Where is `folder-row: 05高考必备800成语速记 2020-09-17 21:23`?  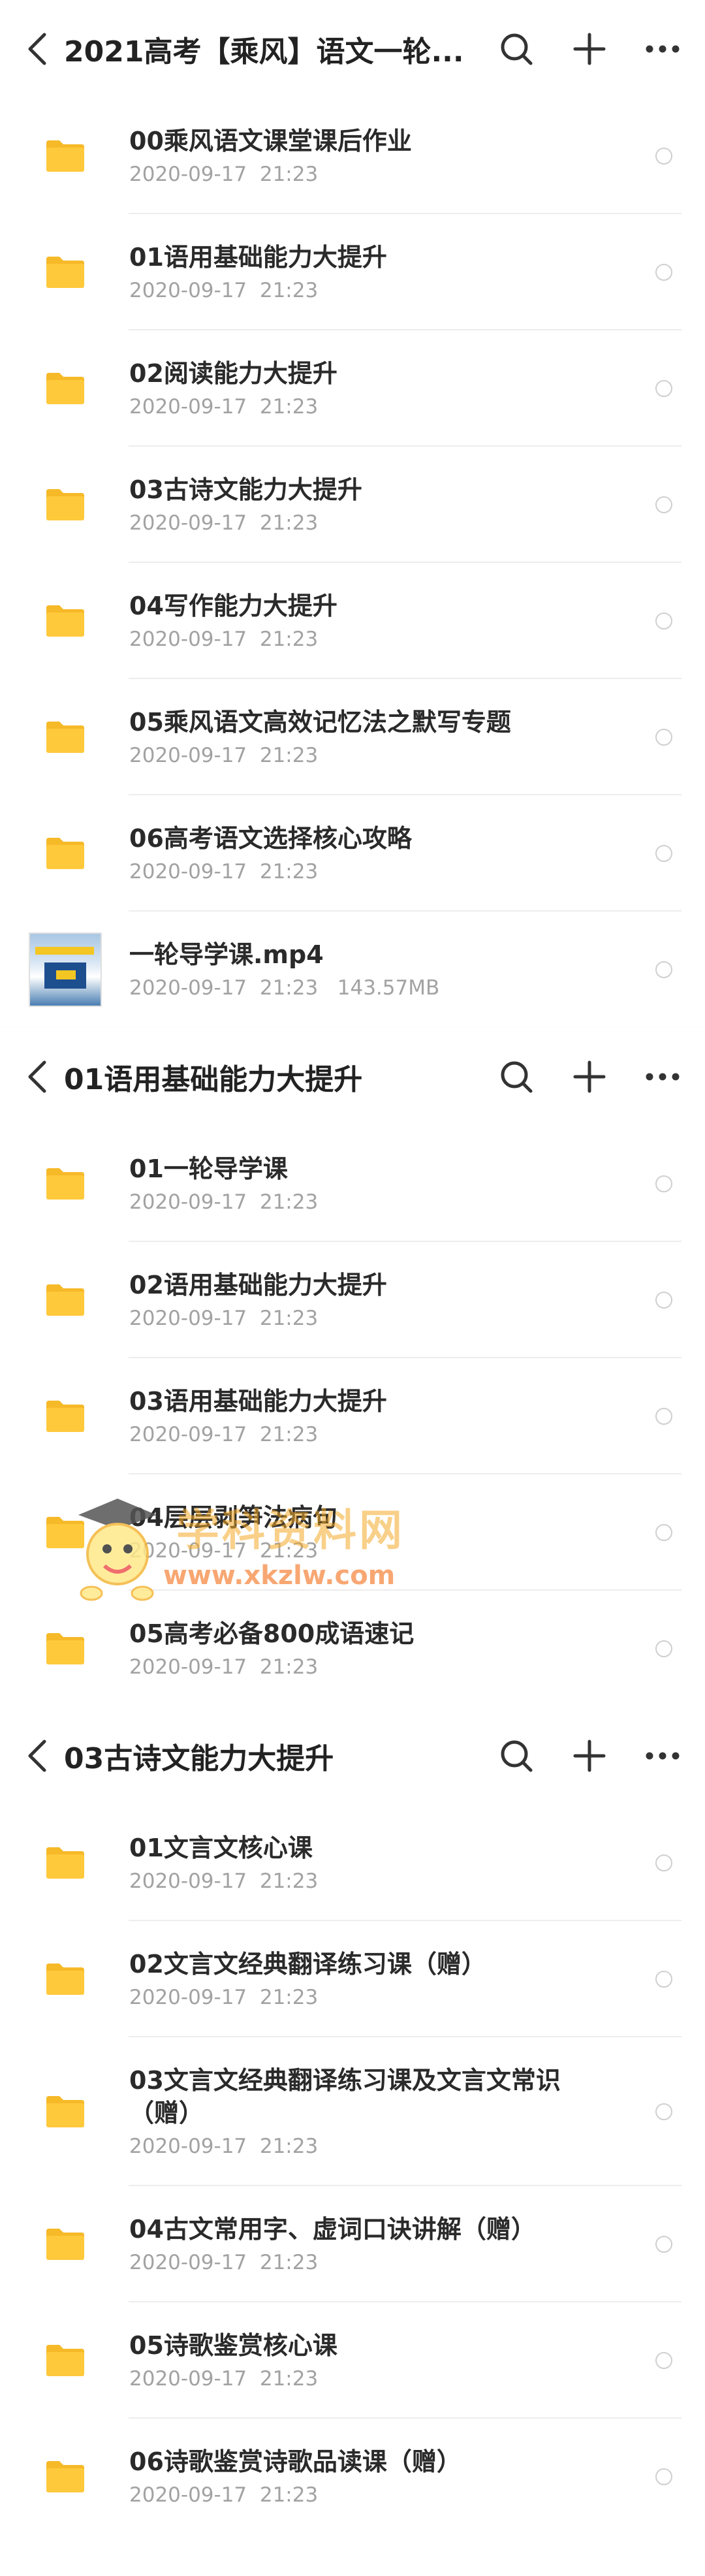 folder-row: 05高考必备800成语速记 2020-09-17 21:23 is located at coordinates (352, 1649).